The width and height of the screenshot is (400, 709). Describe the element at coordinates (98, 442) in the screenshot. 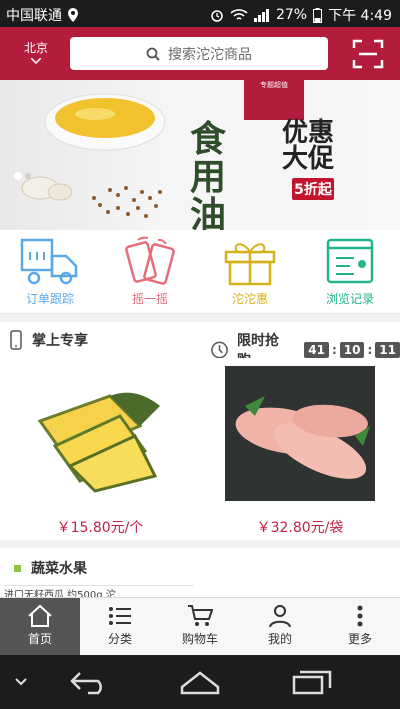

I see `watermelon-image` at that location.